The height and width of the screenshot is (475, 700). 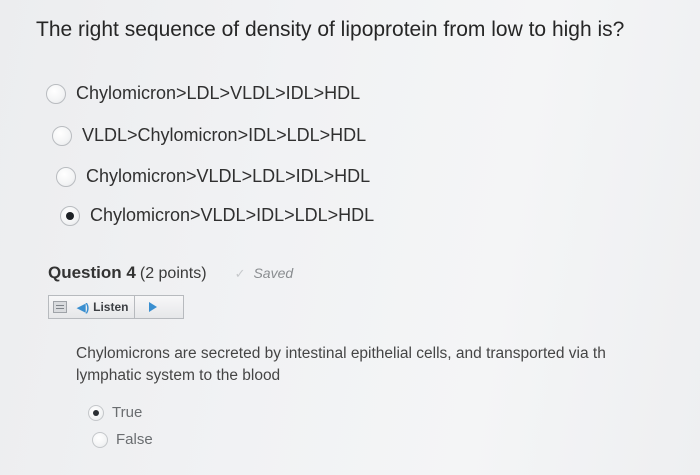 I want to click on option-1-radio, so click(x=56, y=93).